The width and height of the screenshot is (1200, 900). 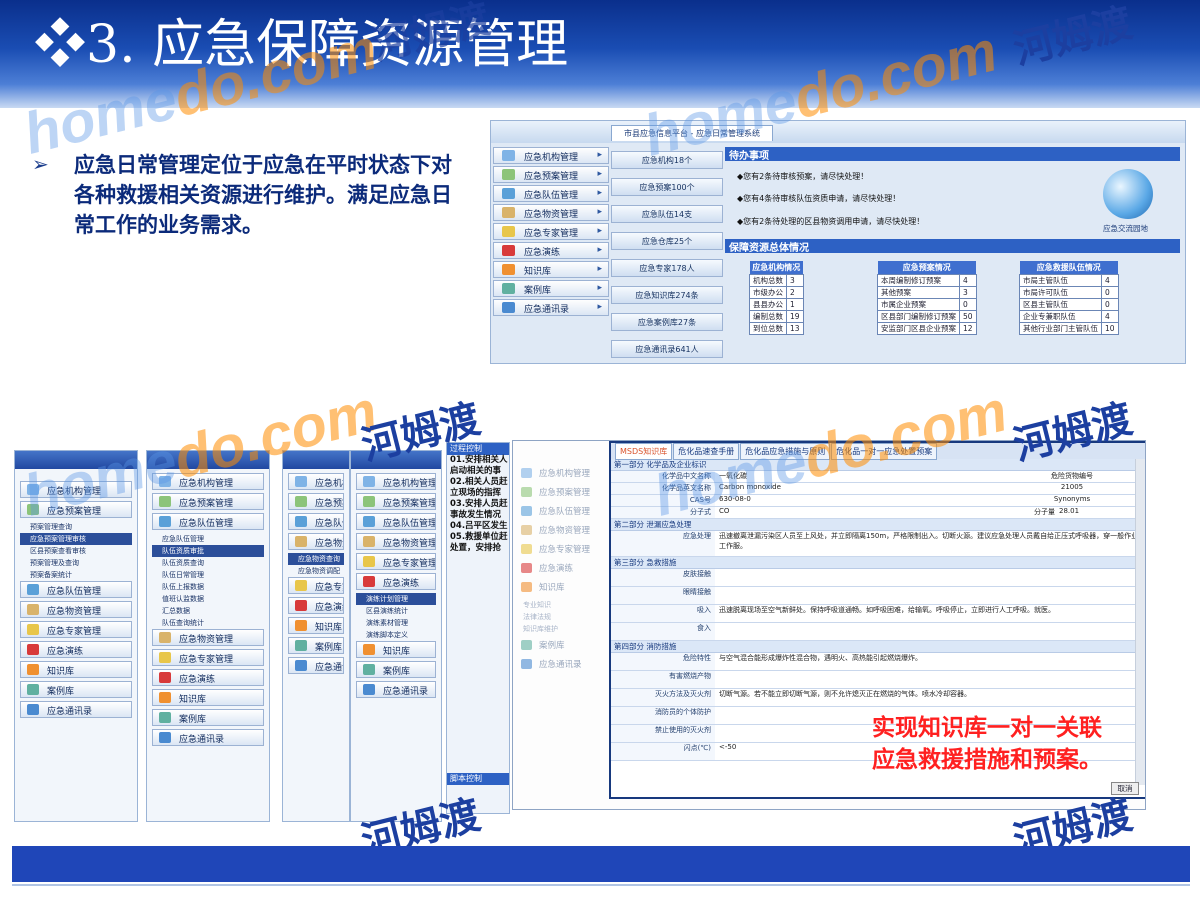 What do you see at coordinates (830, 221) in the screenshot?
I see `todo-item: ◆您有2条待处理的区县物资调用申请，请尽快处理！` at bounding box center [830, 221].